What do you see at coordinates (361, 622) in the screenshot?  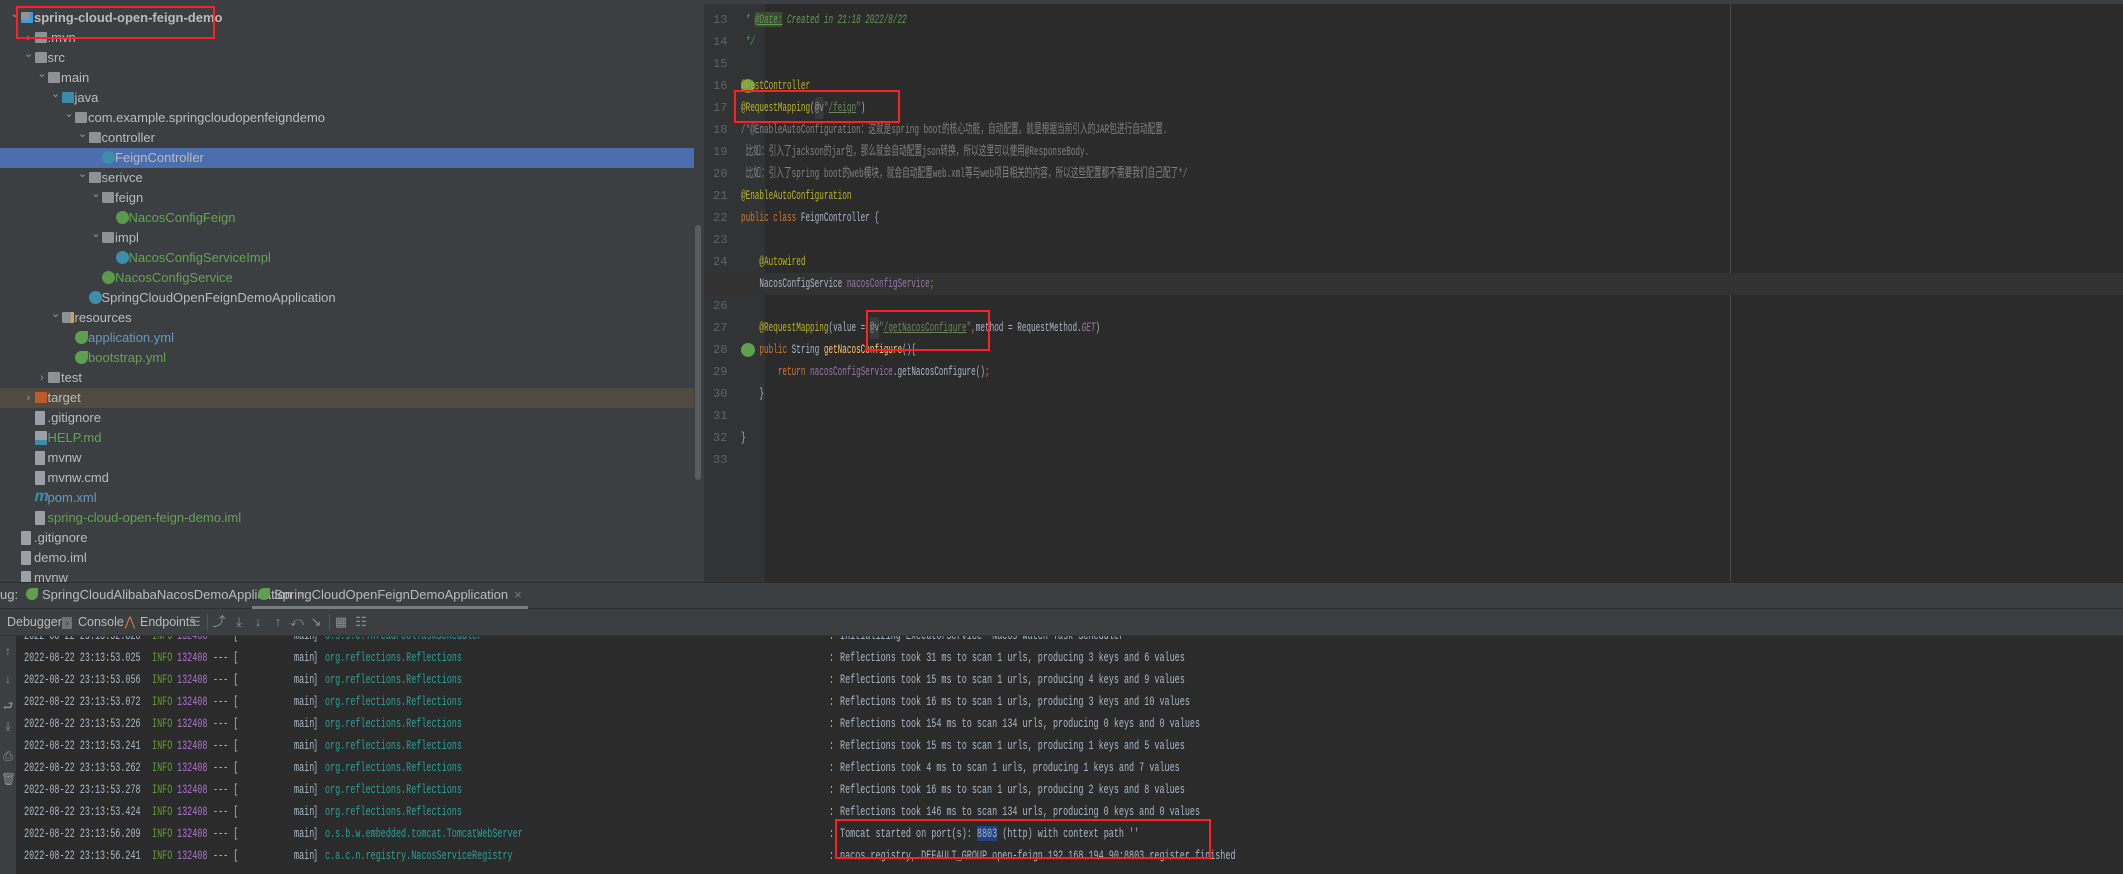 I see `trace-icon: ☷` at bounding box center [361, 622].